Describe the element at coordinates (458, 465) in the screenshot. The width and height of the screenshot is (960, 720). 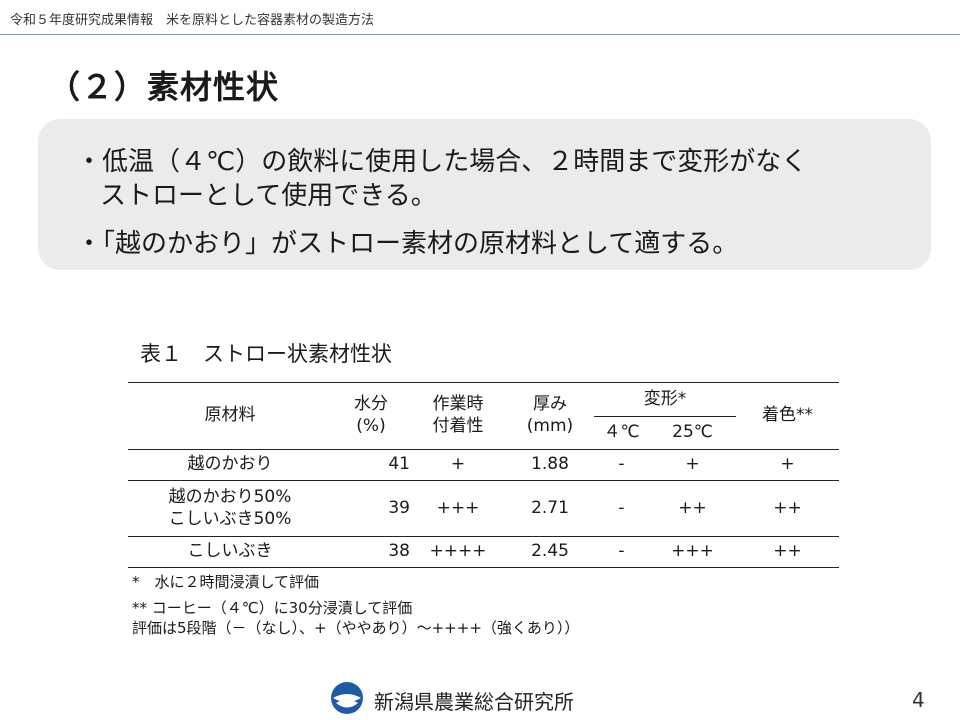
I see `cell-adhesion: +` at that location.